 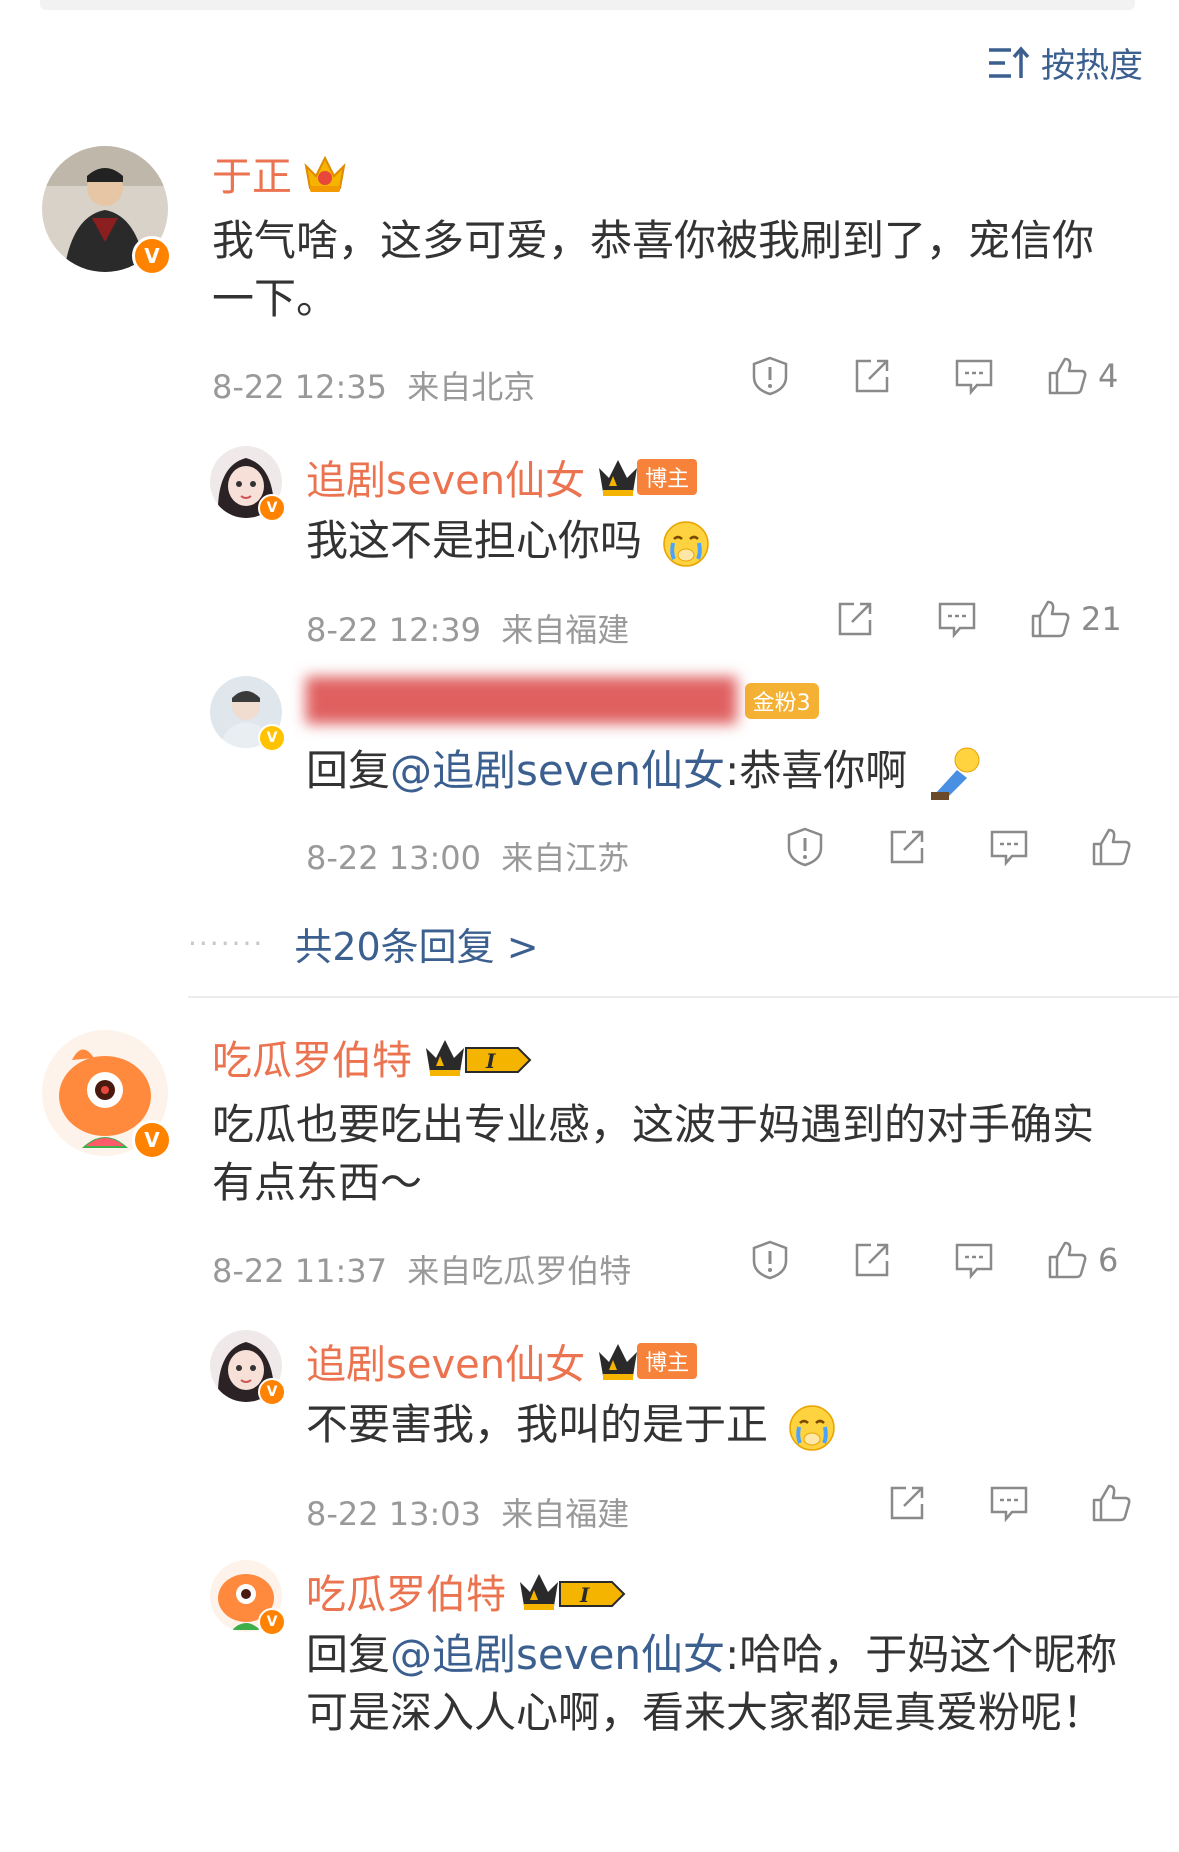 I want to click on avatar-blurred-user: V, so click(x=248, y=714).